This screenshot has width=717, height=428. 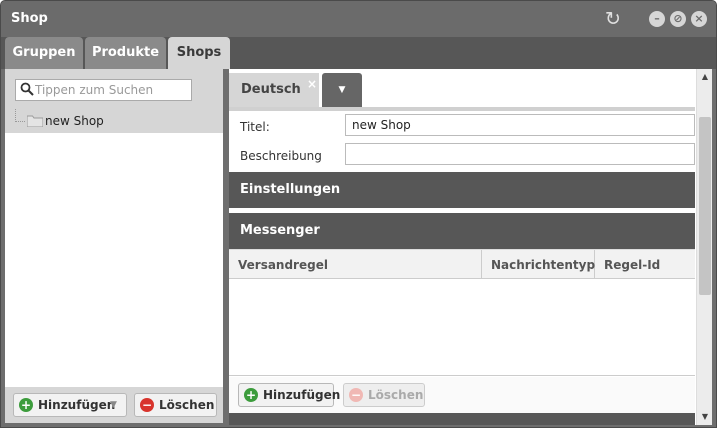 I want to click on chevron-down-icon: ▼, so click(x=113, y=405).